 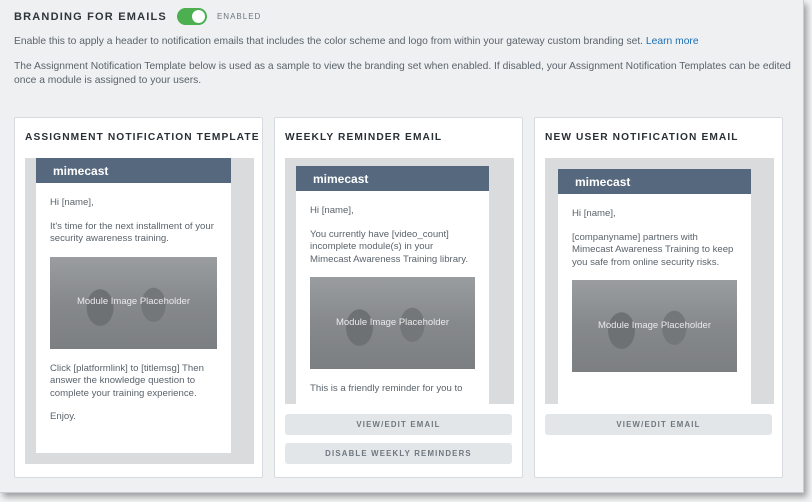 What do you see at coordinates (198, 16) in the screenshot?
I see `toggle-knob` at bounding box center [198, 16].